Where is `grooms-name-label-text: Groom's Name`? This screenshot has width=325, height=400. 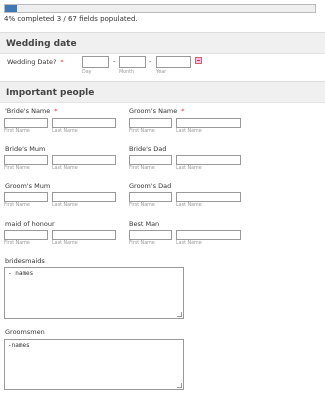
grooms-name-label-text: Groom's Name is located at coordinates (153, 111).